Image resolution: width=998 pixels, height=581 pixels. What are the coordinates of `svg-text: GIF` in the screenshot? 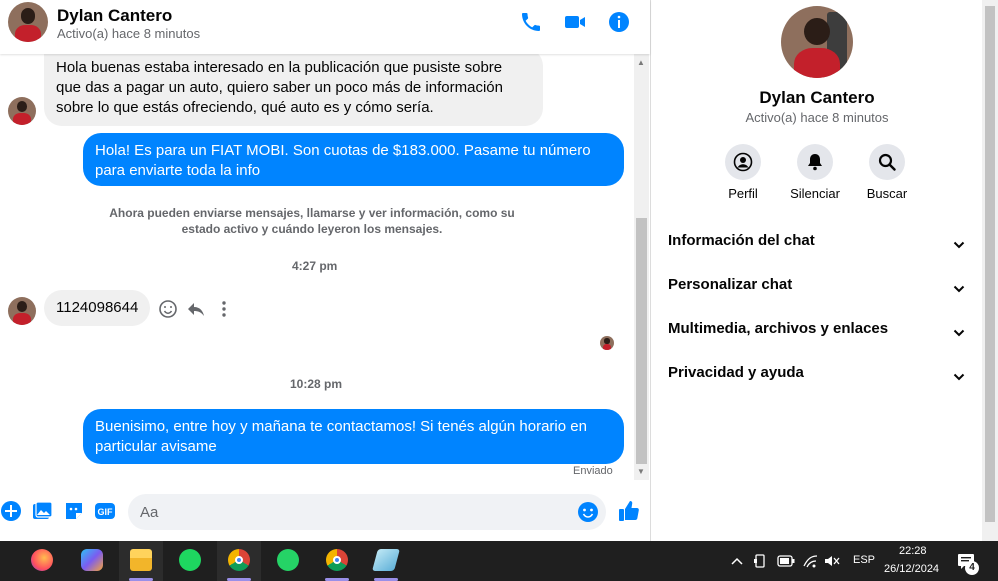 It's located at (106, 512).